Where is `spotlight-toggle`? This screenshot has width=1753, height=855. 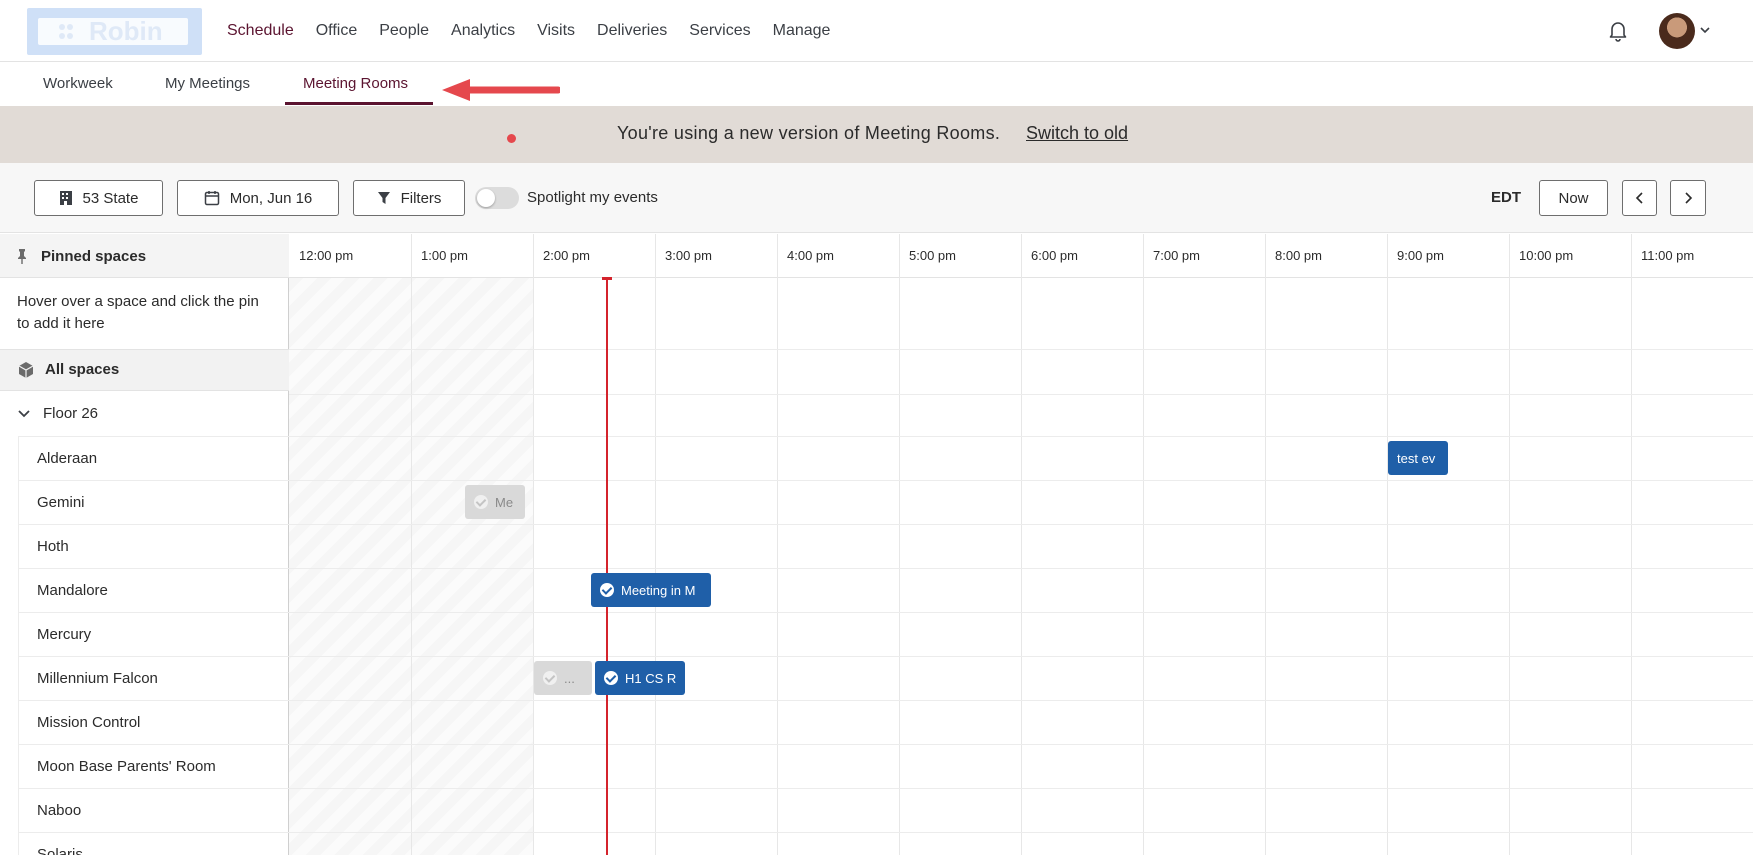
spotlight-toggle is located at coordinates (497, 198).